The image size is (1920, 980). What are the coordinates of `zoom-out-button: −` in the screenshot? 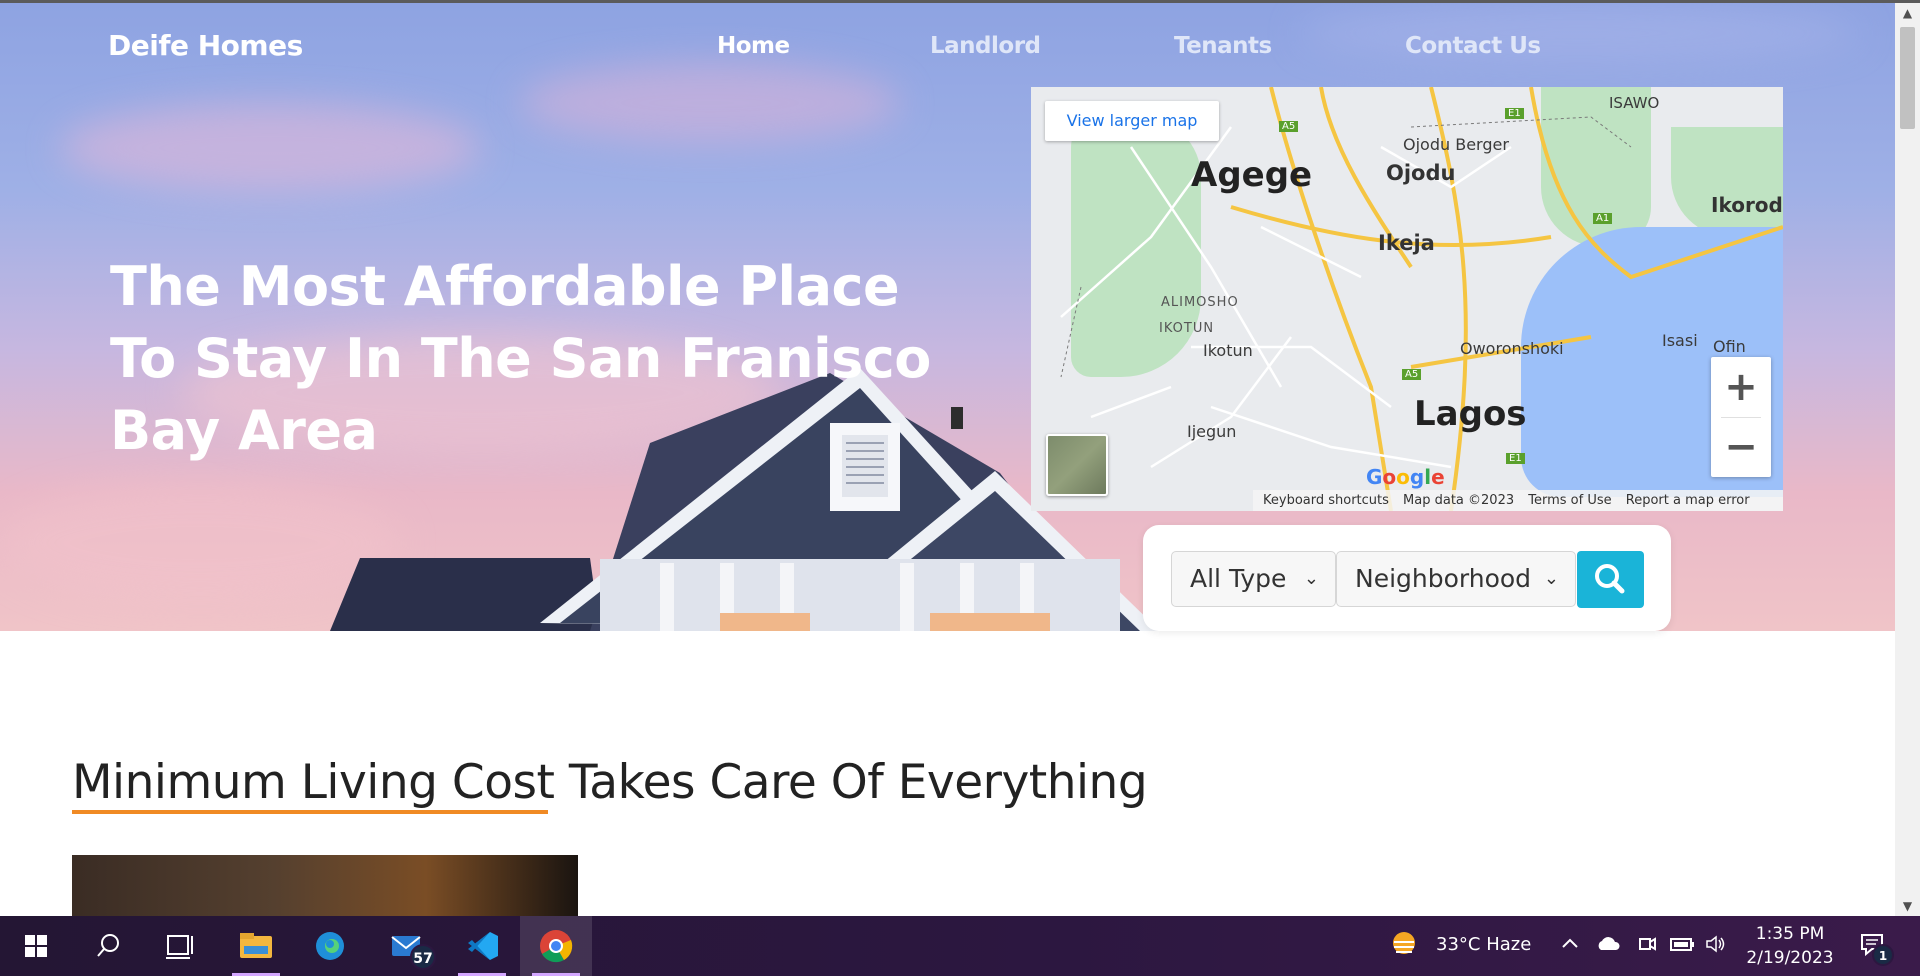 It's located at (1741, 447).